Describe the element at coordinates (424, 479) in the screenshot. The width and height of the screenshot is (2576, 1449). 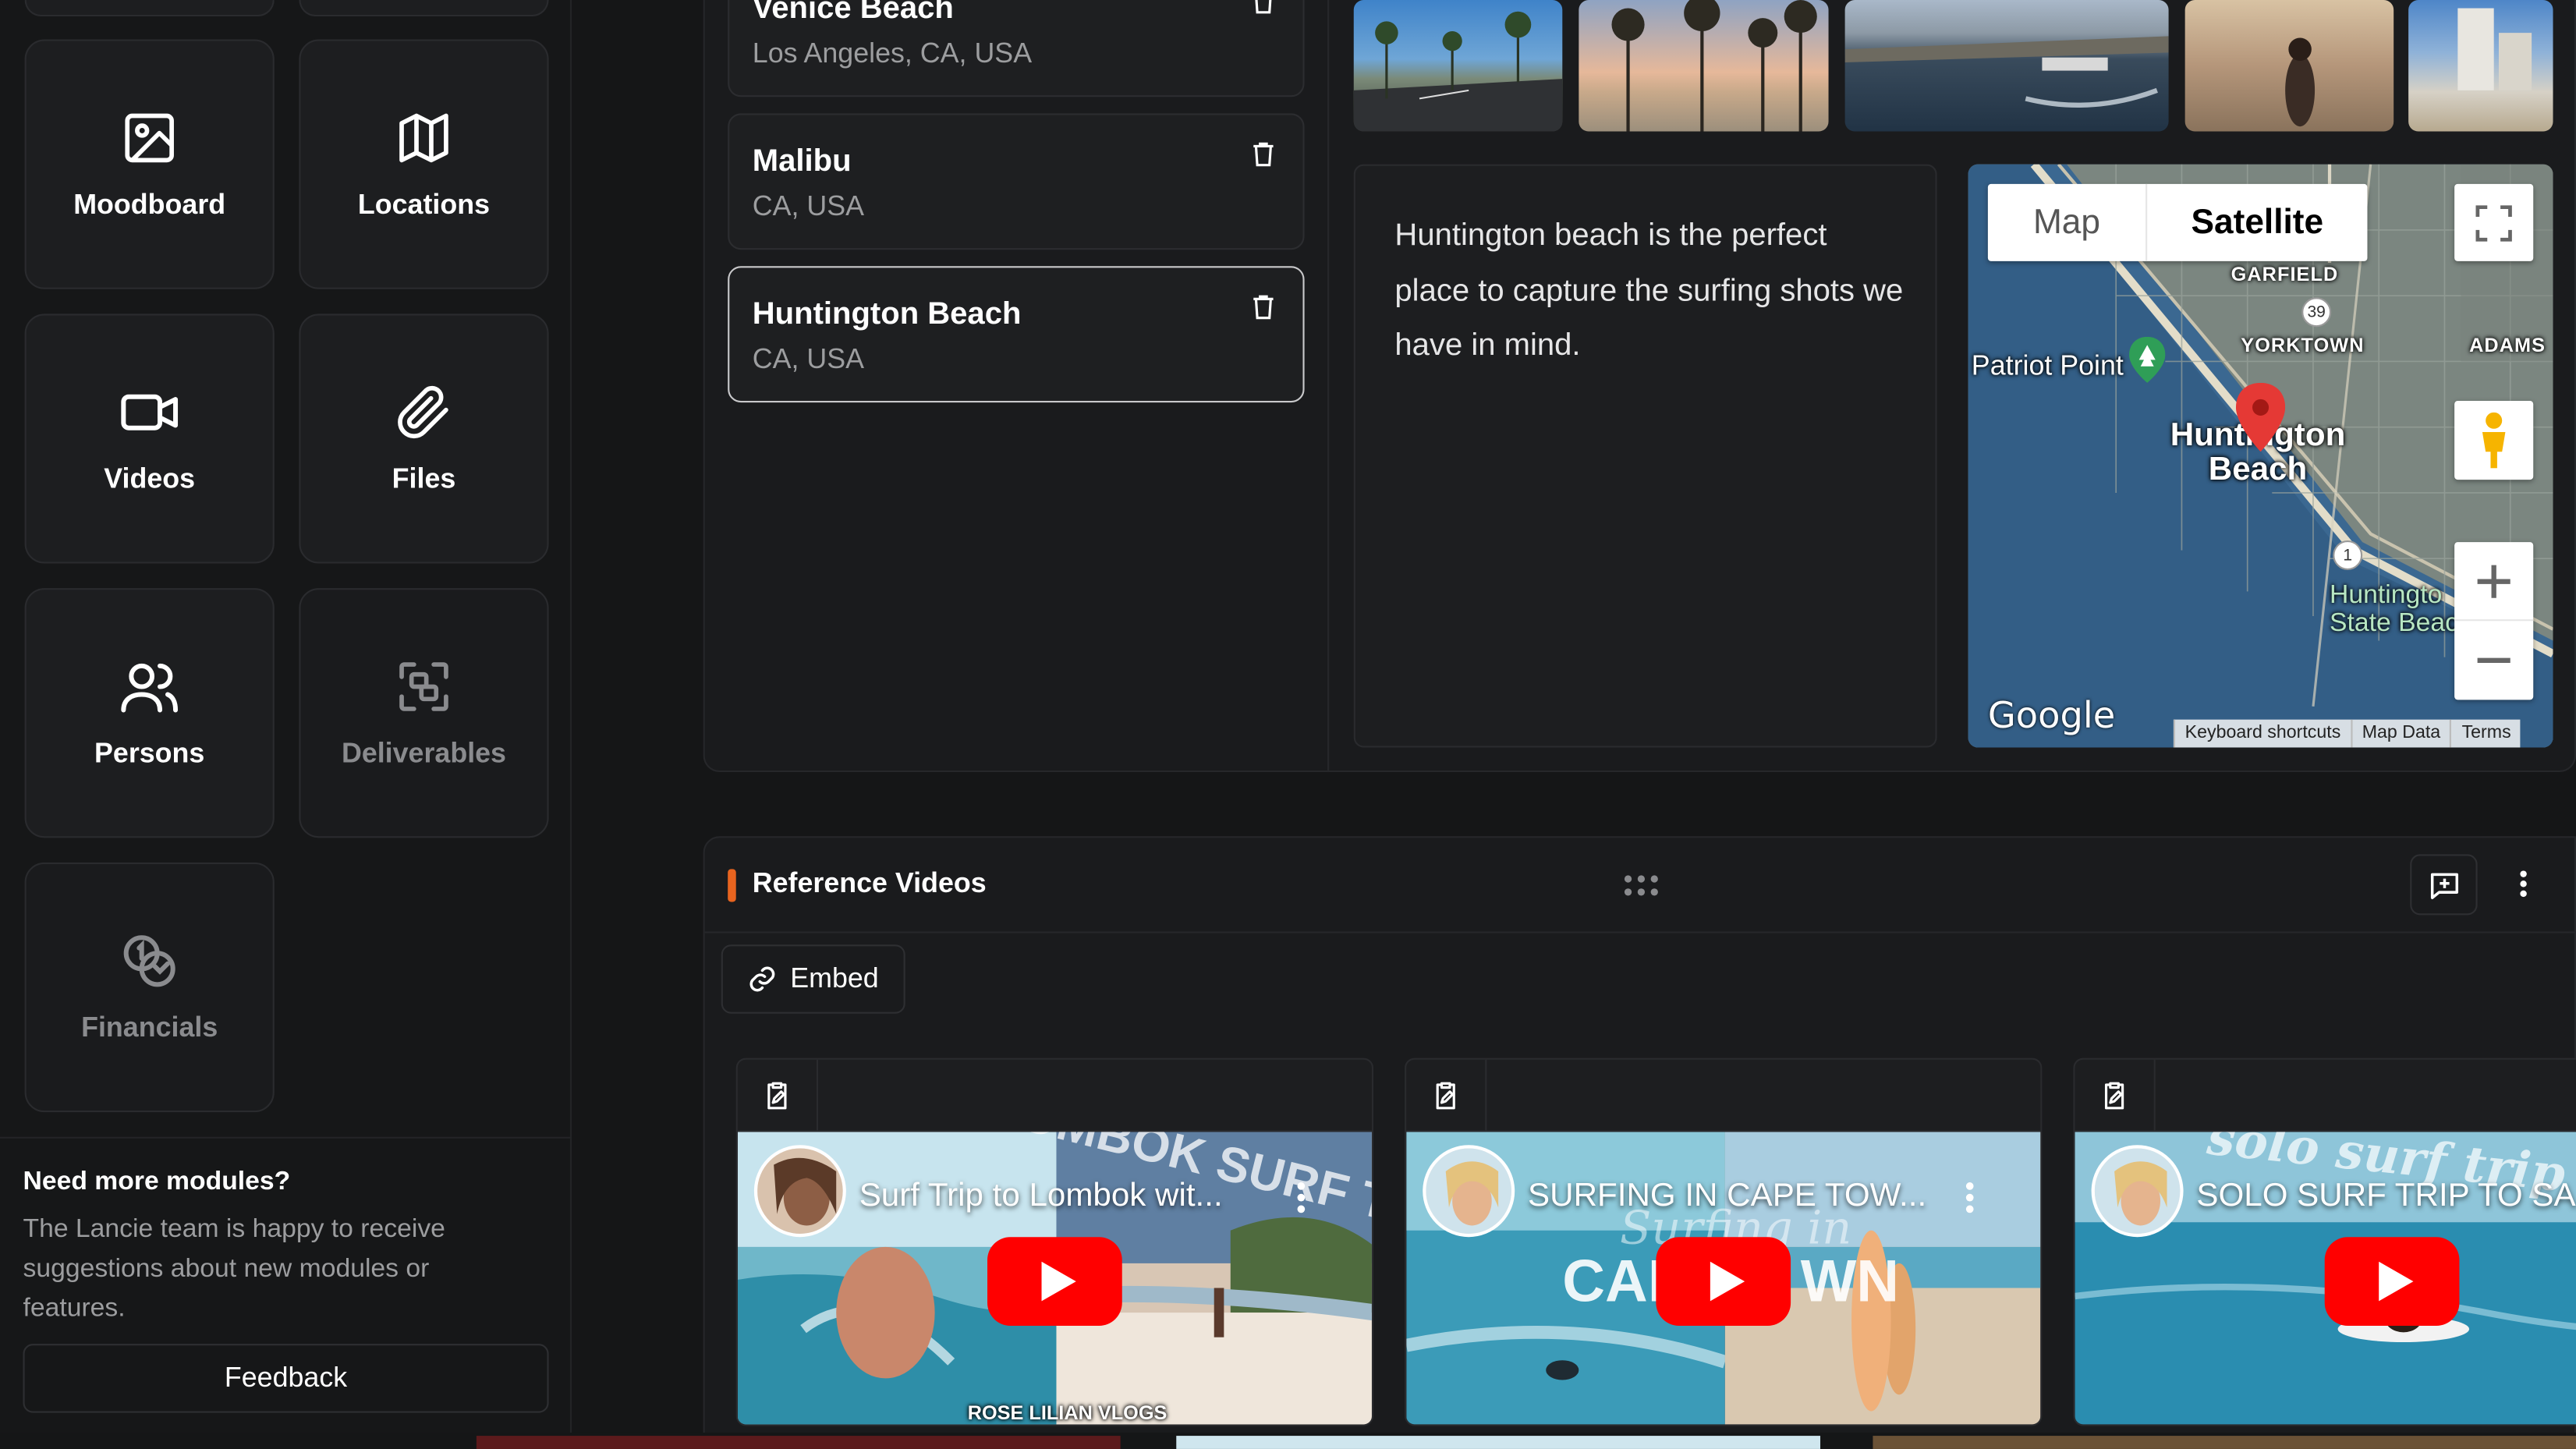
I see `module-label: Files` at that location.